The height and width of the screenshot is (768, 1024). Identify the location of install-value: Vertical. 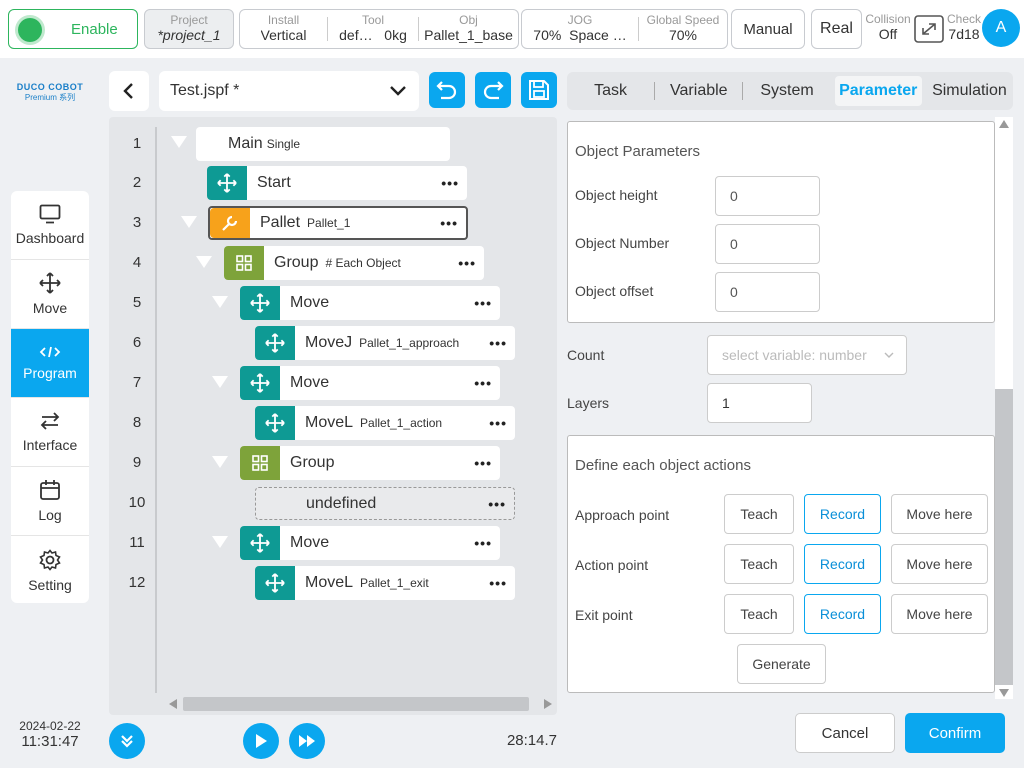
(283, 35).